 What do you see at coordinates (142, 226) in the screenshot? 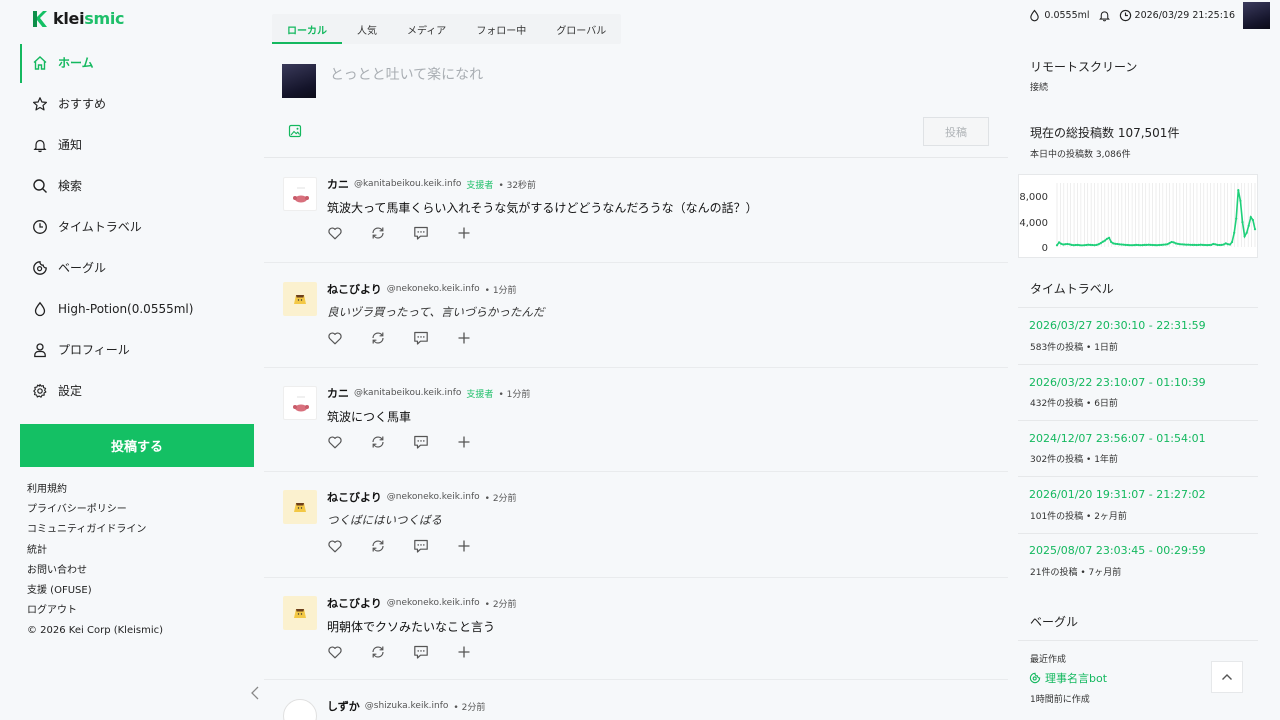
I see `nav-item-time-travel: タイムトラベル` at bounding box center [142, 226].